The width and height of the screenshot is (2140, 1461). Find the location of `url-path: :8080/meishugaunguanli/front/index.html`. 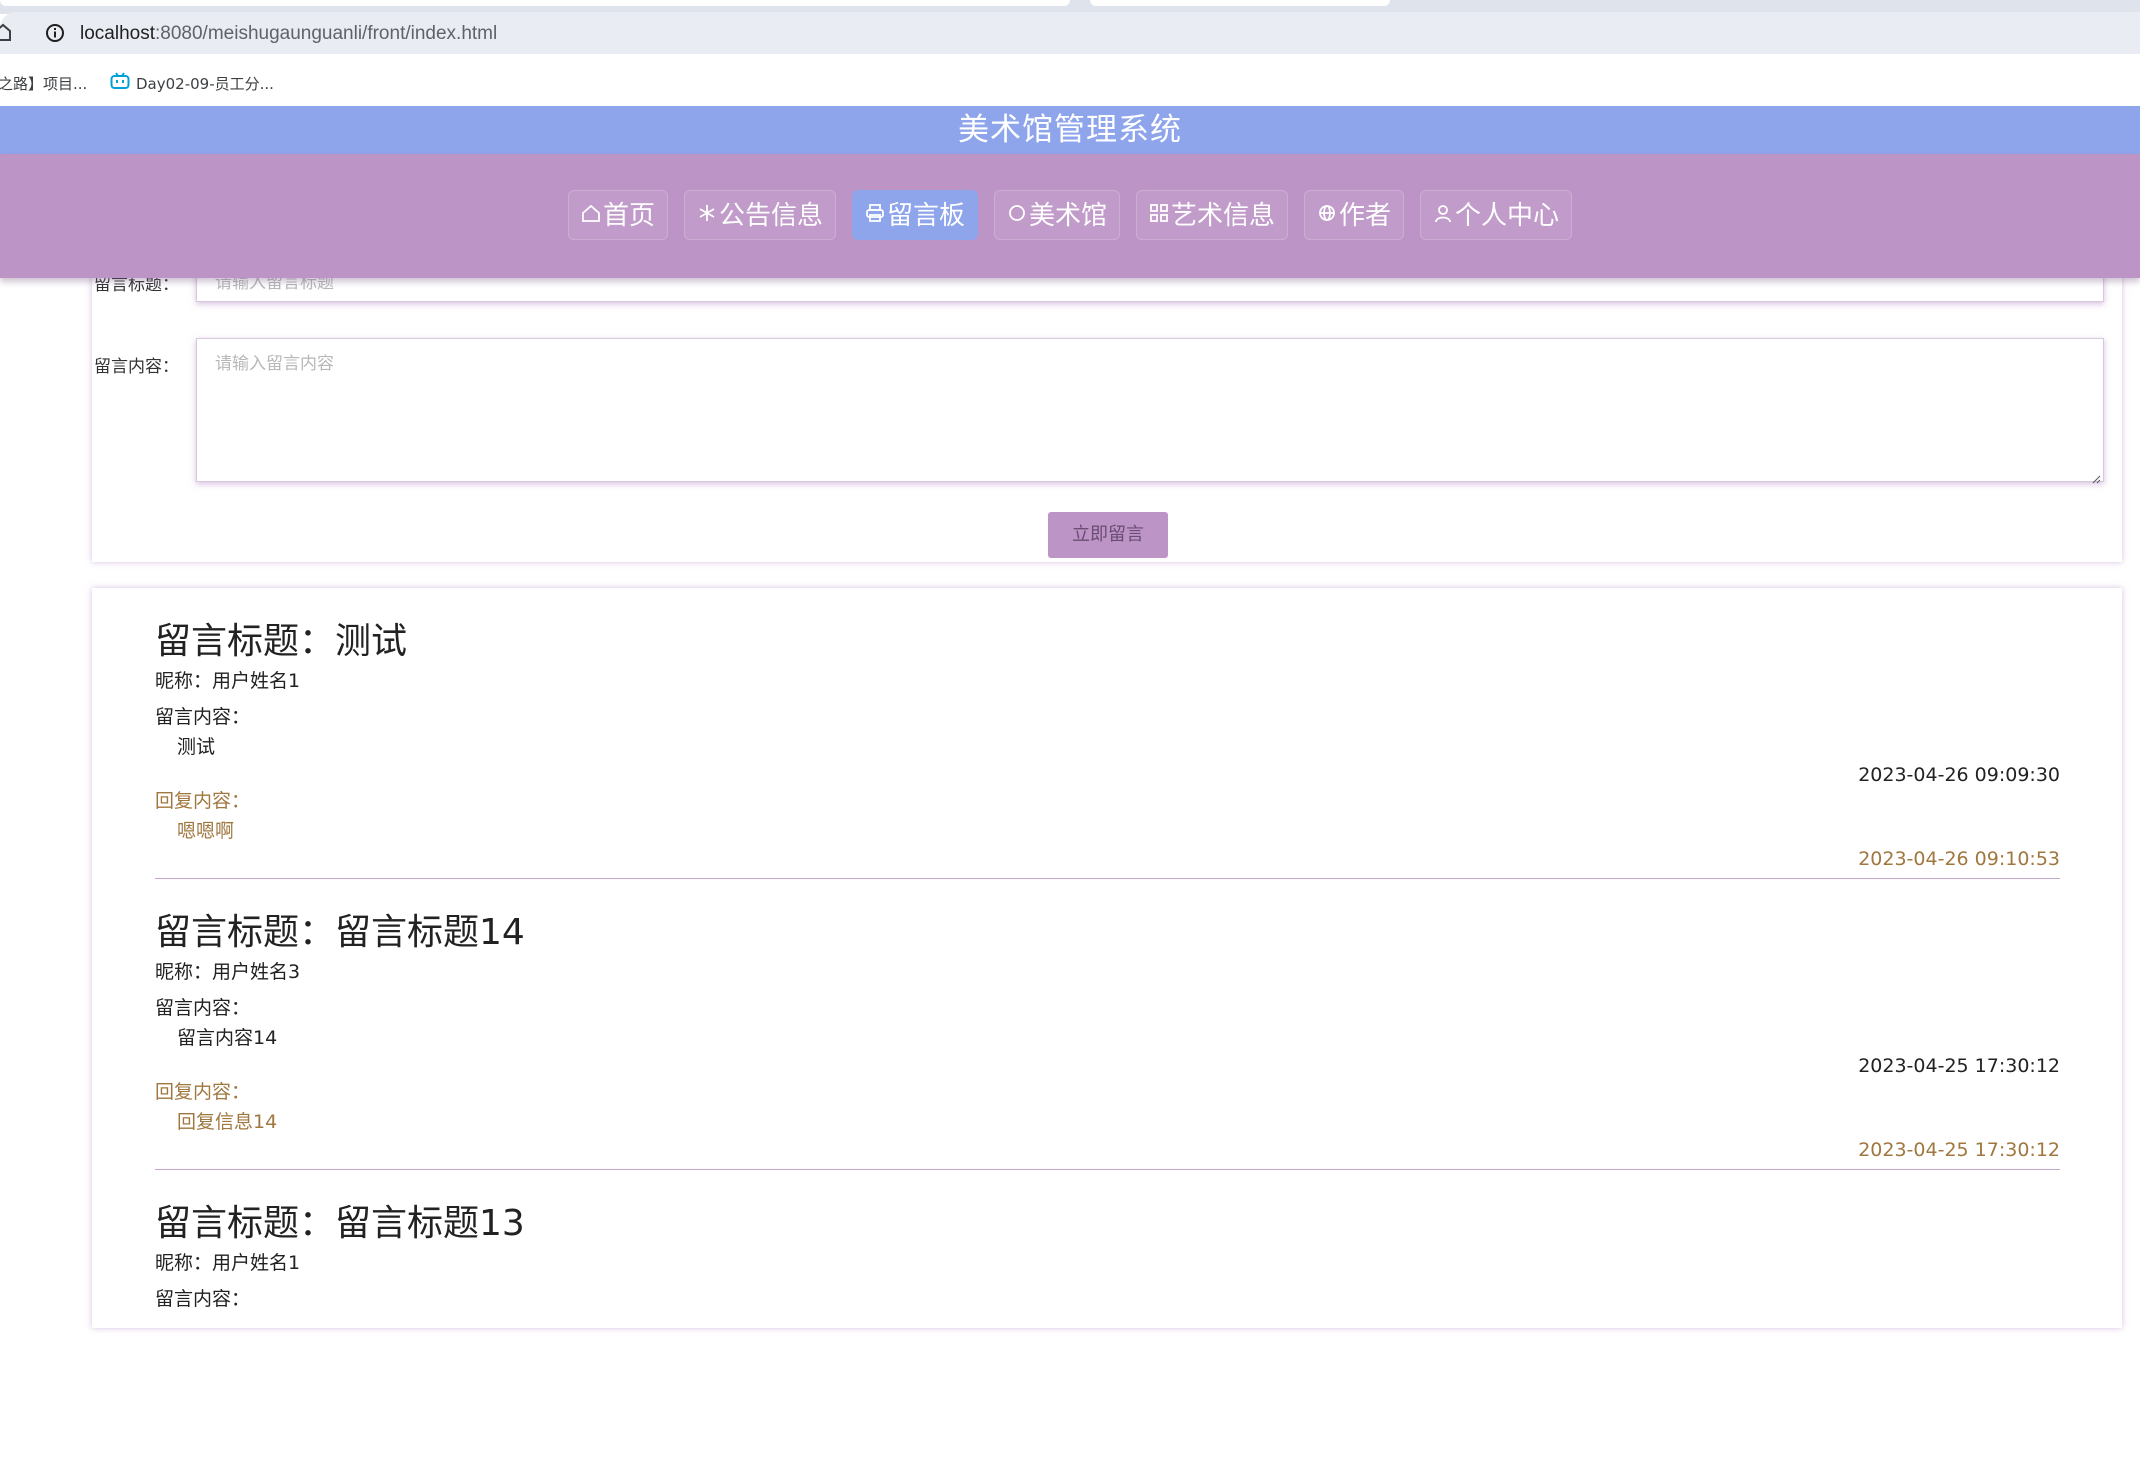

url-path: :8080/meishugaunguanli/front/index.html is located at coordinates (326, 33).